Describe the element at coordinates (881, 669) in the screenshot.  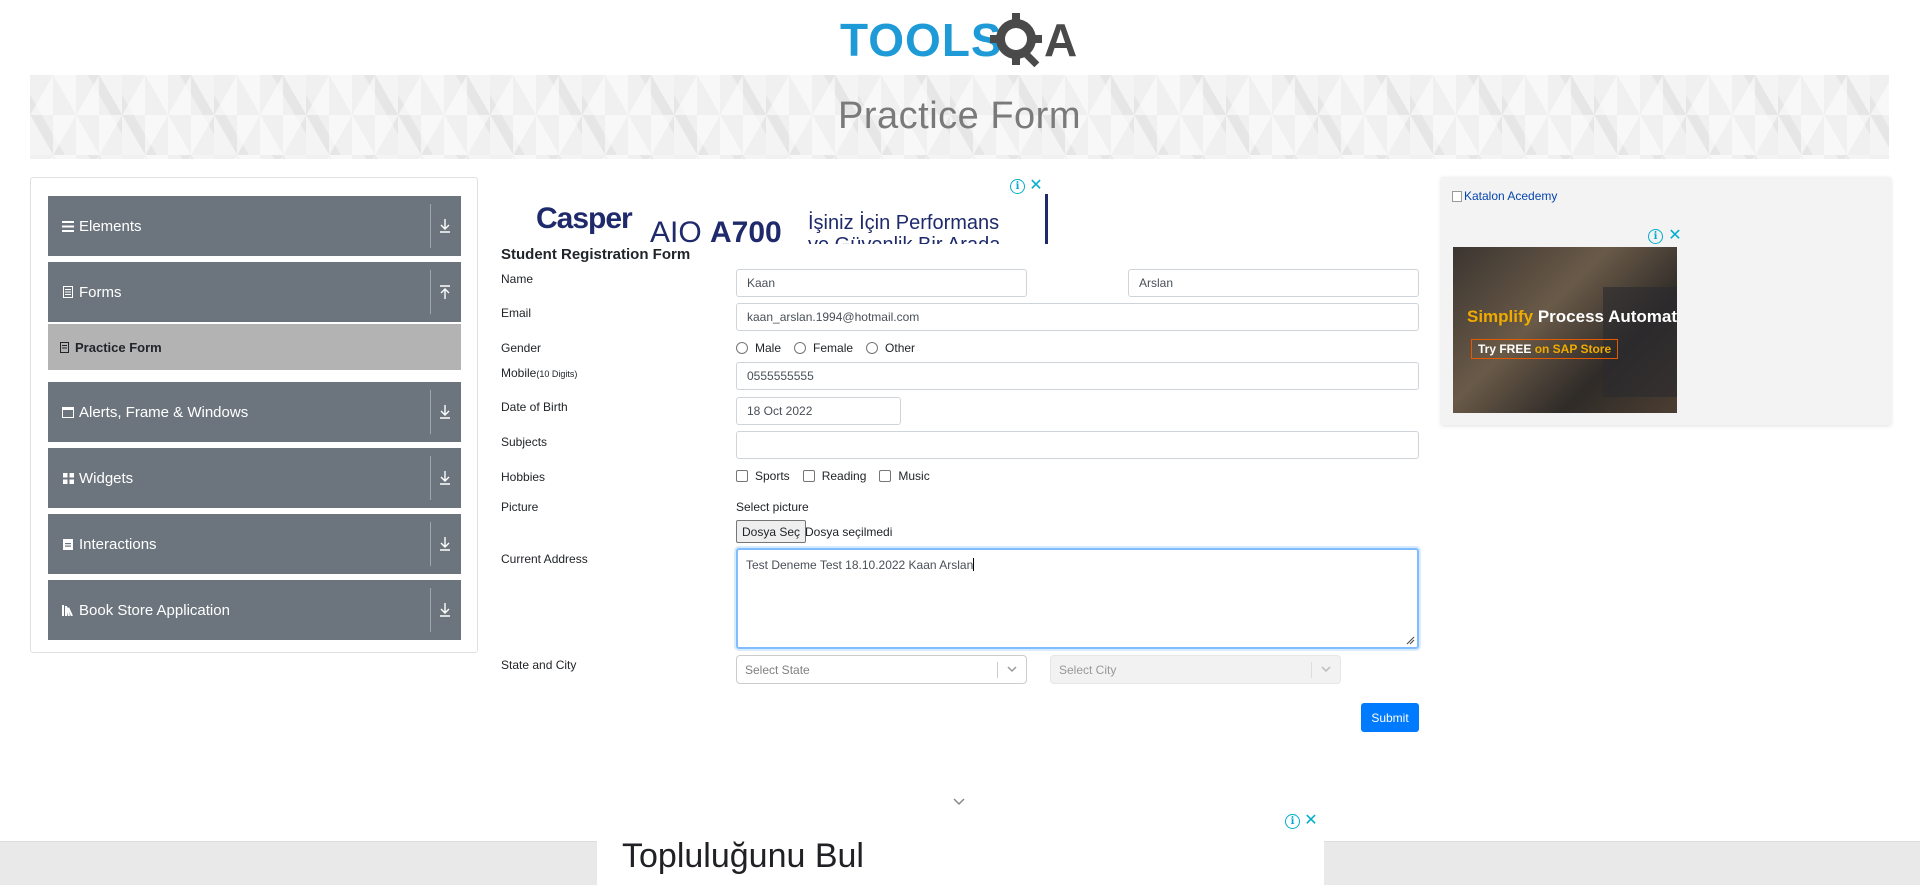
I see `state-select: Select State` at that location.